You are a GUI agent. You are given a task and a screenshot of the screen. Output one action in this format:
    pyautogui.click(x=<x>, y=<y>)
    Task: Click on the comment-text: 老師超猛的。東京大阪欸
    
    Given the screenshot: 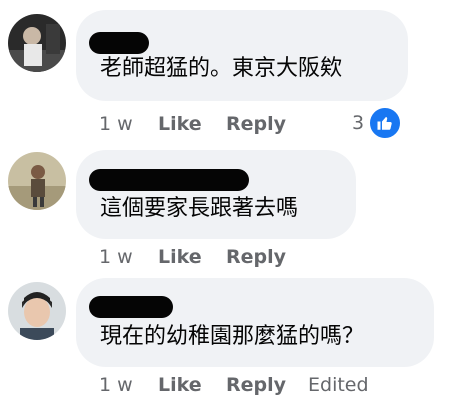 What is the action you would take?
    pyautogui.click(x=221, y=68)
    